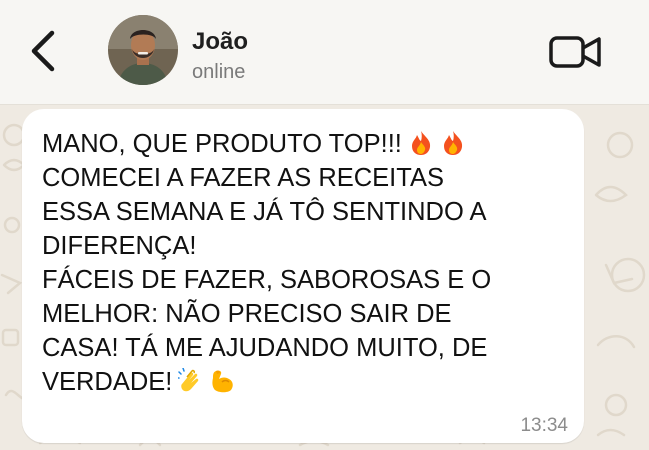 The height and width of the screenshot is (450, 649). What do you see at coordinates (576, 52) in the screenshot?
I see `video-camera-icon` at bounding box center [576, 52].